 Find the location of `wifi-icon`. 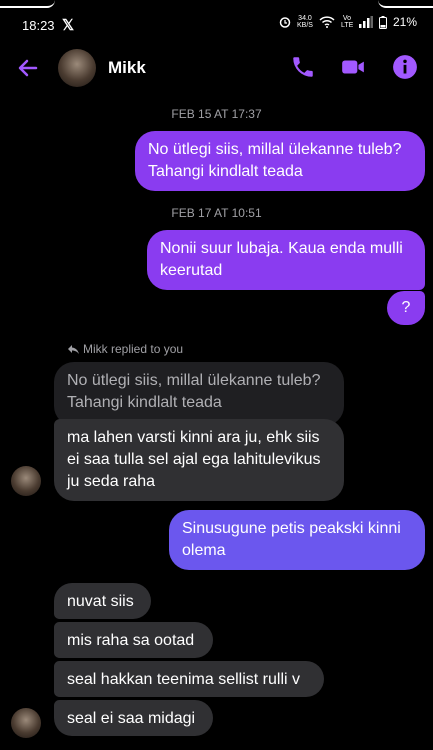

wifi-icon is located at coordinates (327, 22).